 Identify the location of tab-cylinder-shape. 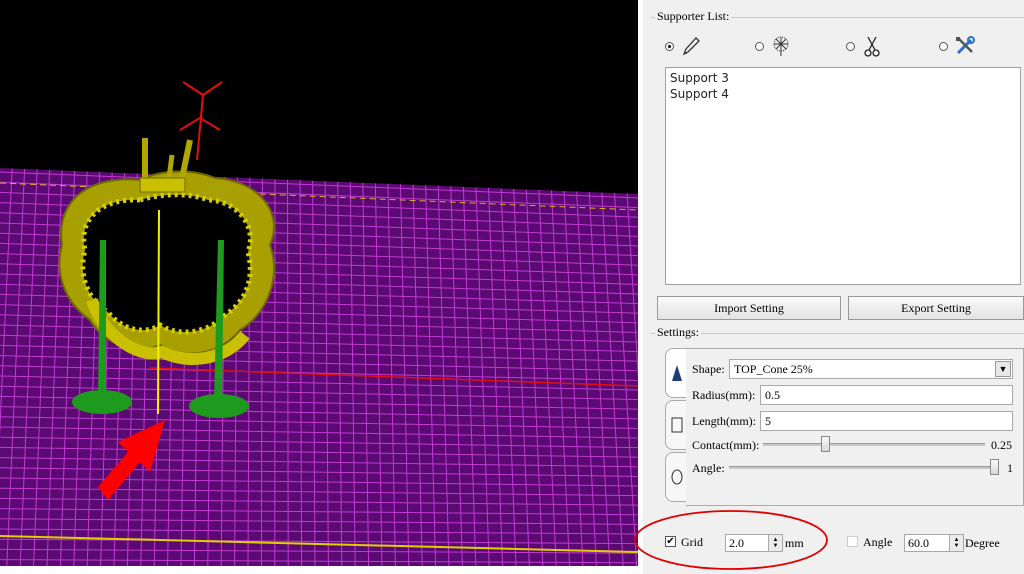
(676, 425).